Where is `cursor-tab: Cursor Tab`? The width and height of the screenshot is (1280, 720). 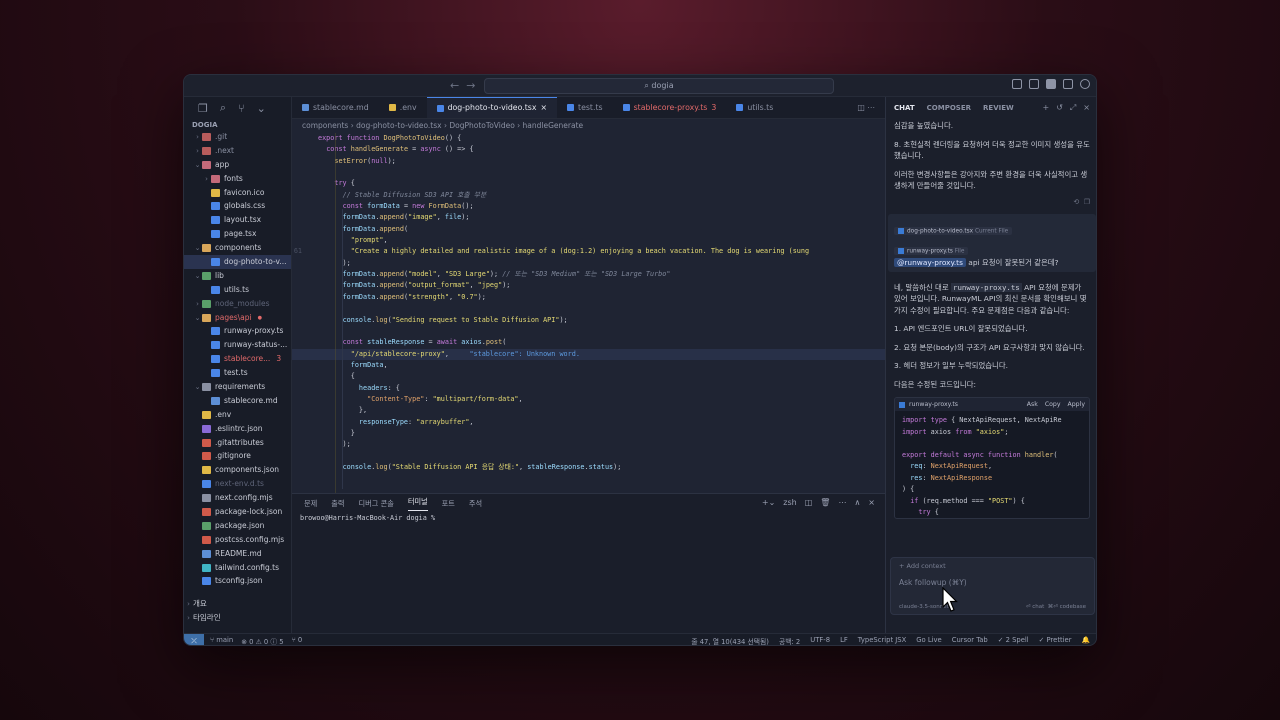 cursor-tab: Cursor Tab is located at coordinates (970, 641).